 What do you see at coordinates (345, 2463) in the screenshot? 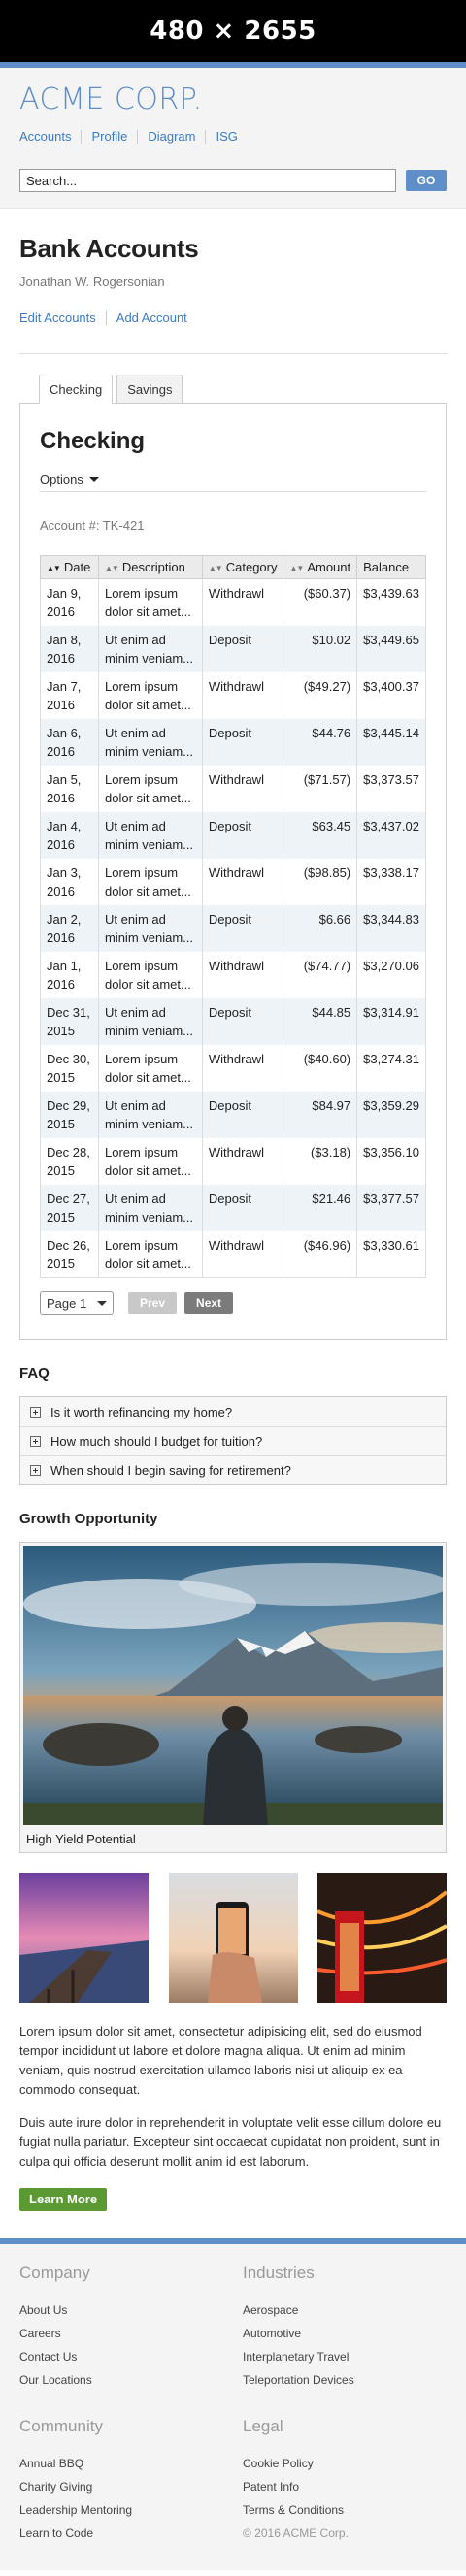
I see `footer-link: Cookie Policy` at bounding box center [345, 2463].